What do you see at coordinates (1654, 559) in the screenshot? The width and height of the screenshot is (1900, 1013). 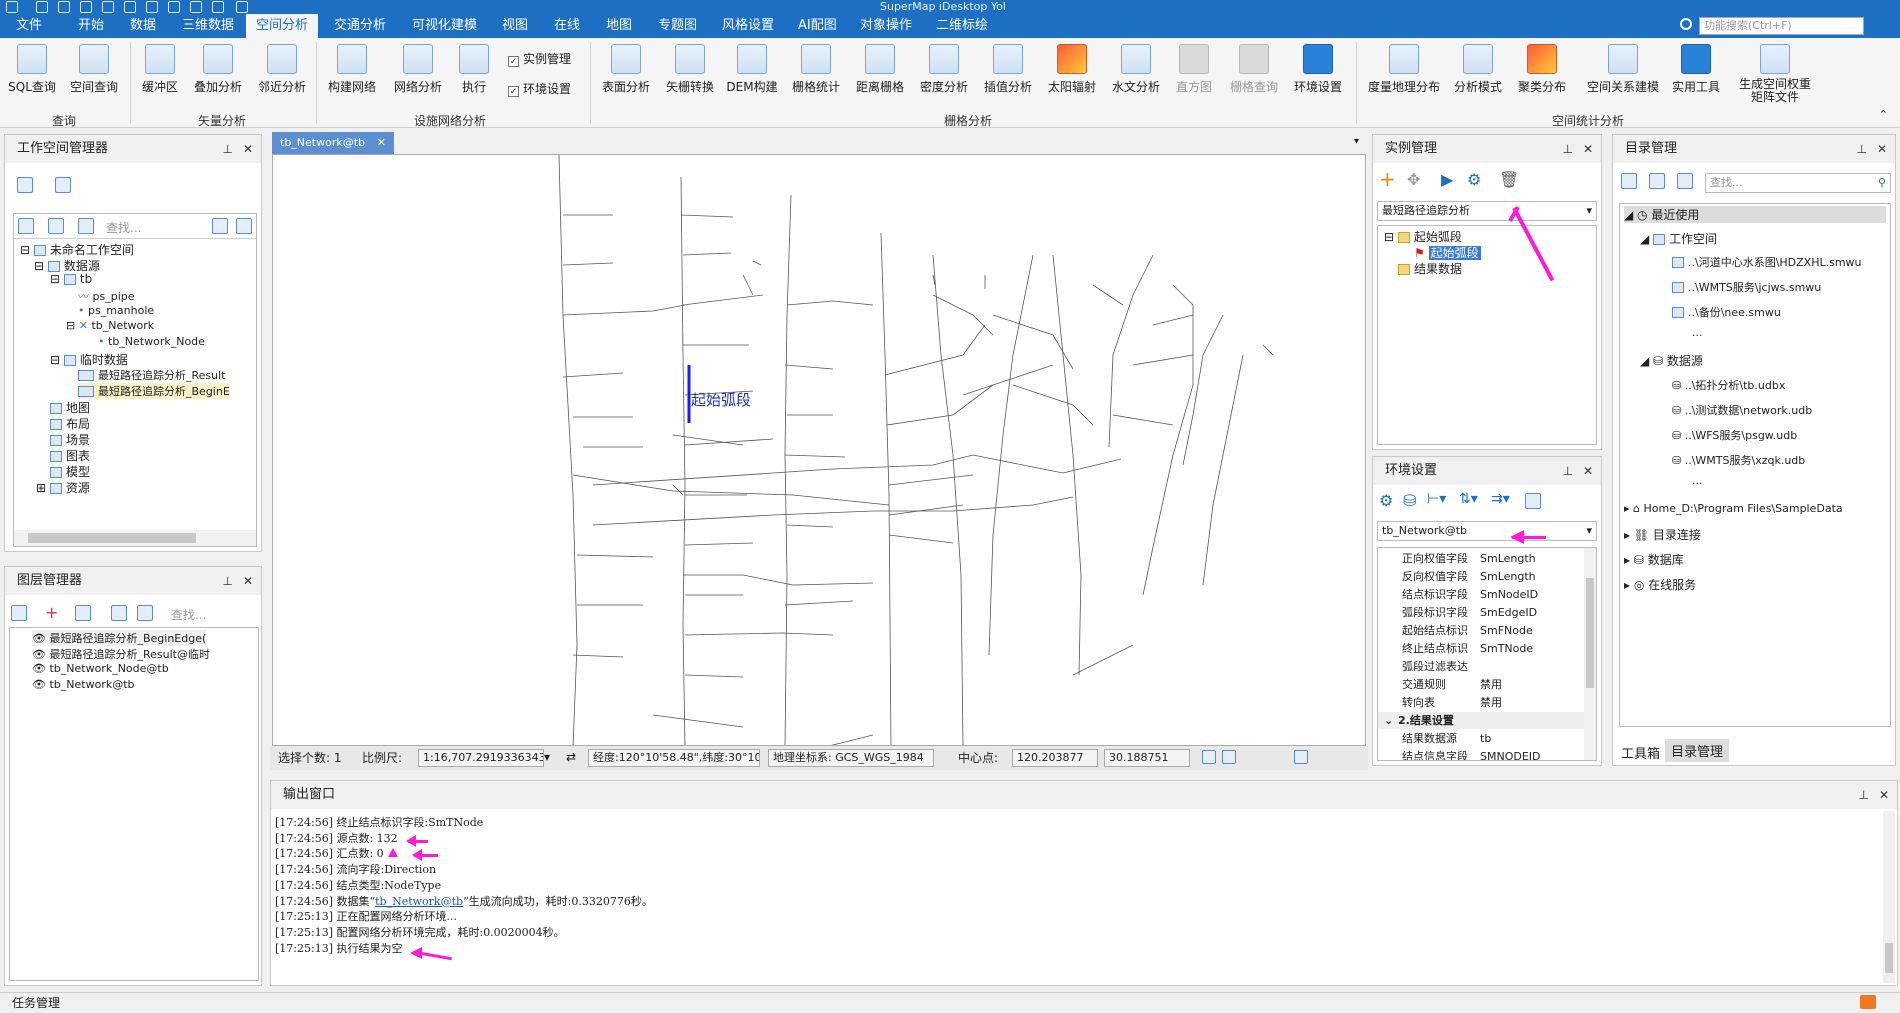 I see `catalog-node-database: ▸ ⛁ 数据库` at bounding box center [1654, 559].